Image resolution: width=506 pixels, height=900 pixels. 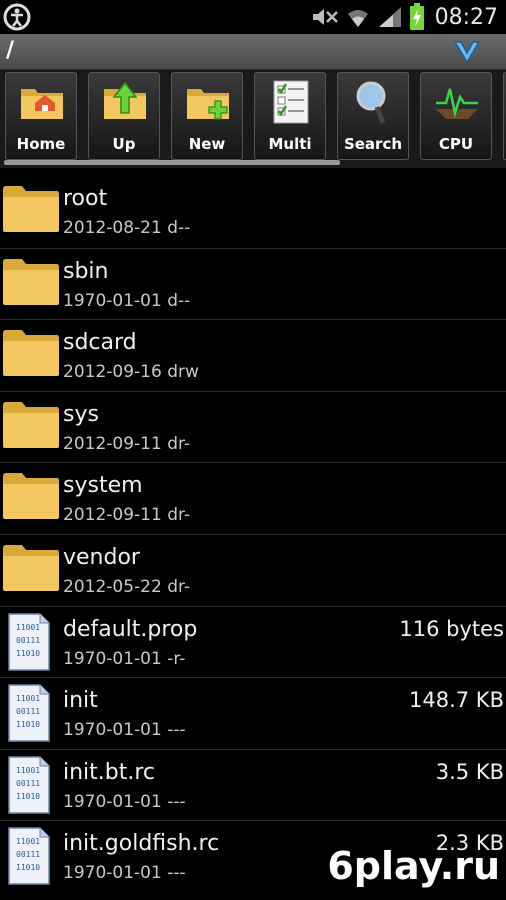 What do you see at coordinates (253, 283) in the screenshot?
I see `list-item: sbin 1970-01-01 d--` at bounding box center [253, 283].